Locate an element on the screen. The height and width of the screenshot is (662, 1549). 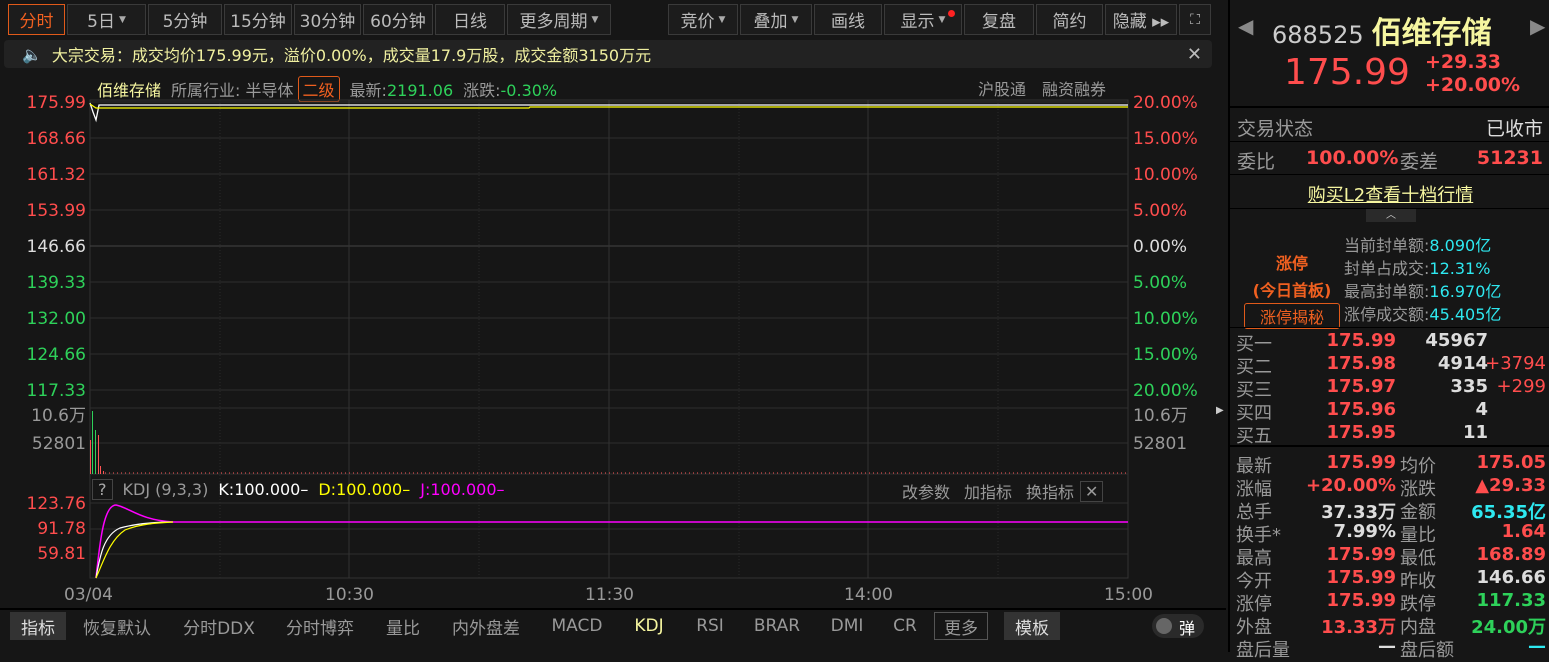
wc-value: 51231 is located at coordinates (1509, 158).